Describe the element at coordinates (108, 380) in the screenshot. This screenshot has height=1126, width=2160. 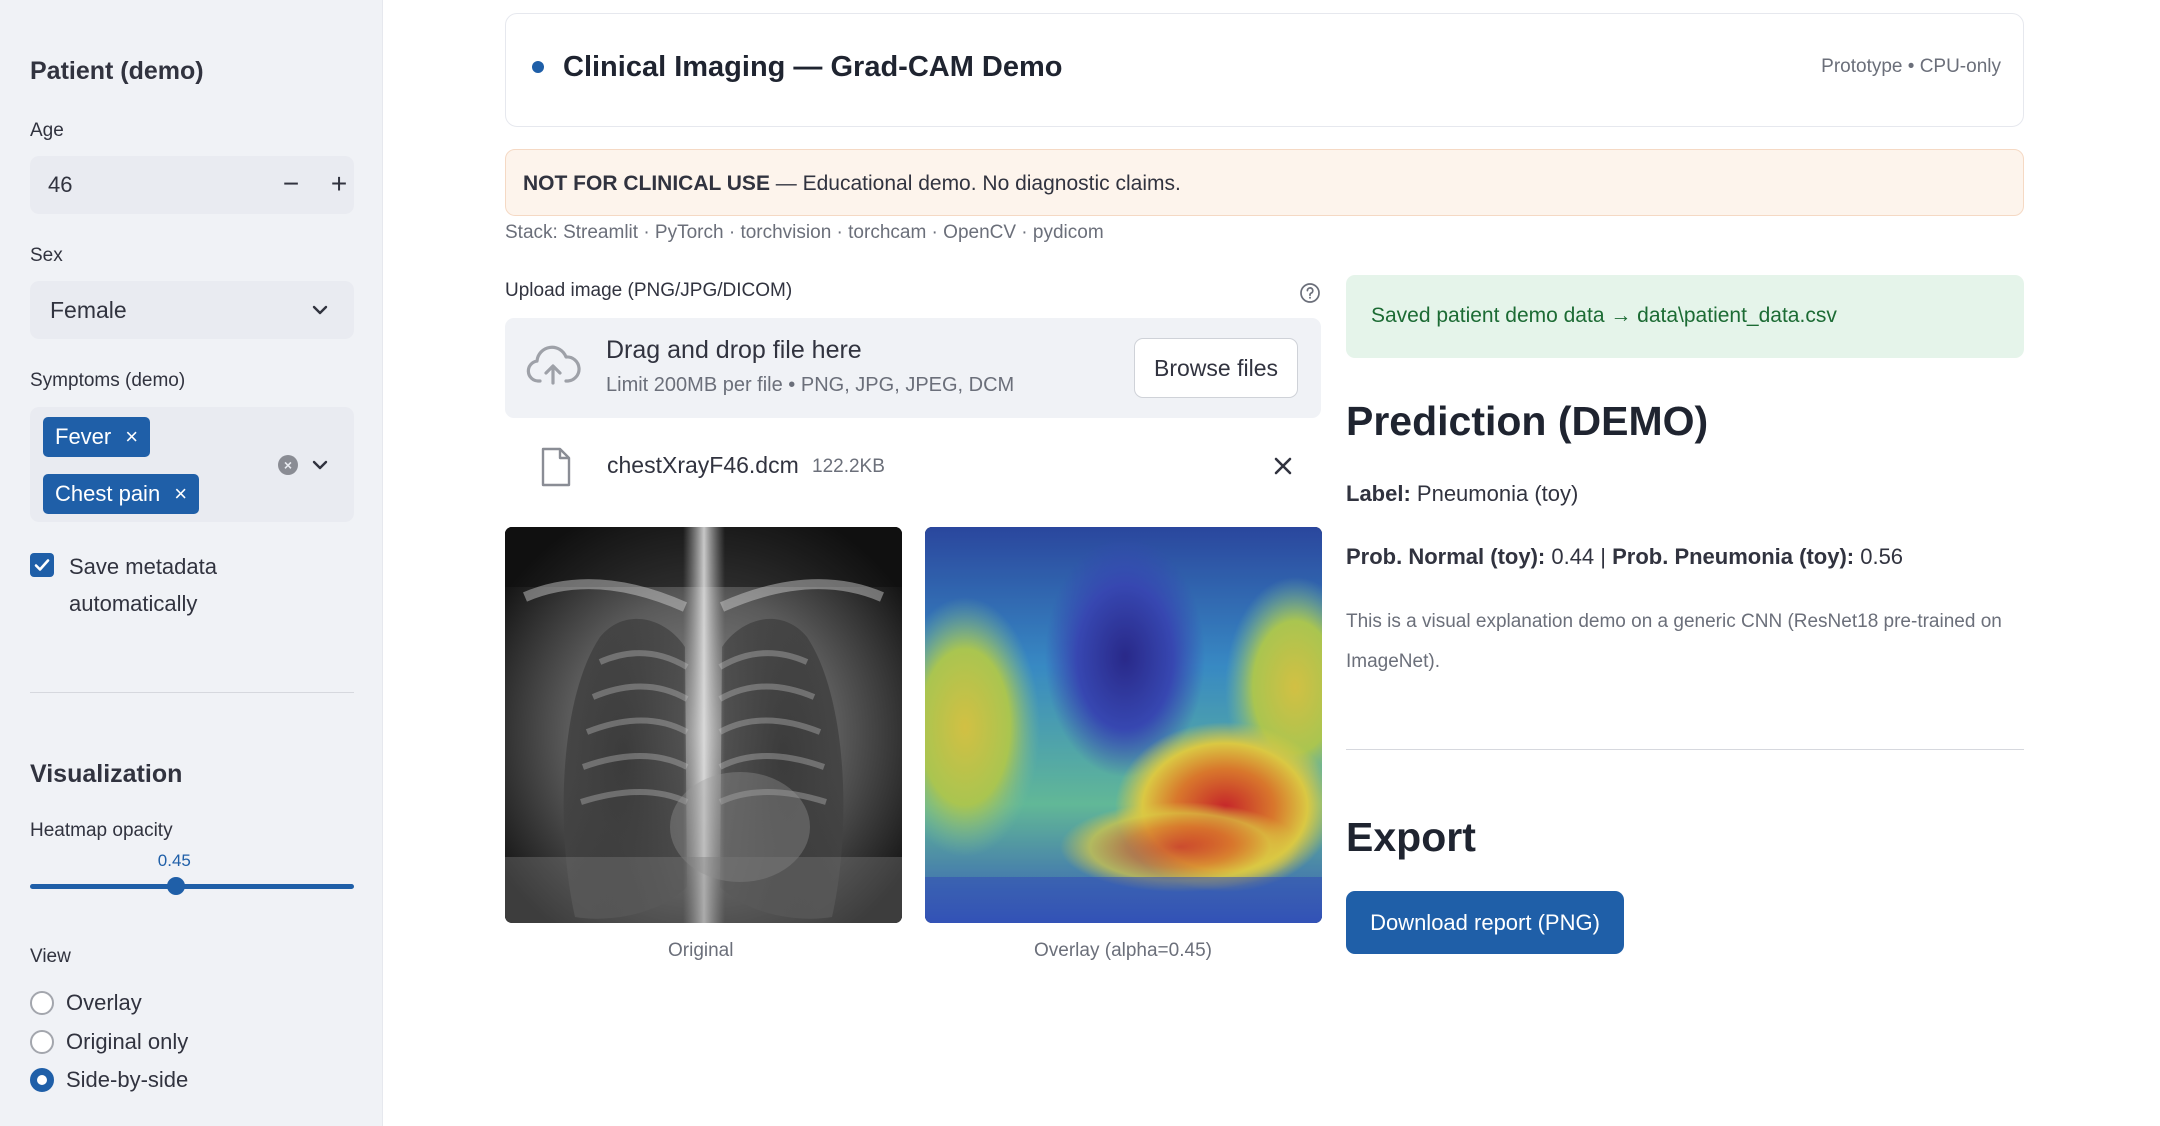
I see `symptoms-label: Symptoms (demo)` at that location.